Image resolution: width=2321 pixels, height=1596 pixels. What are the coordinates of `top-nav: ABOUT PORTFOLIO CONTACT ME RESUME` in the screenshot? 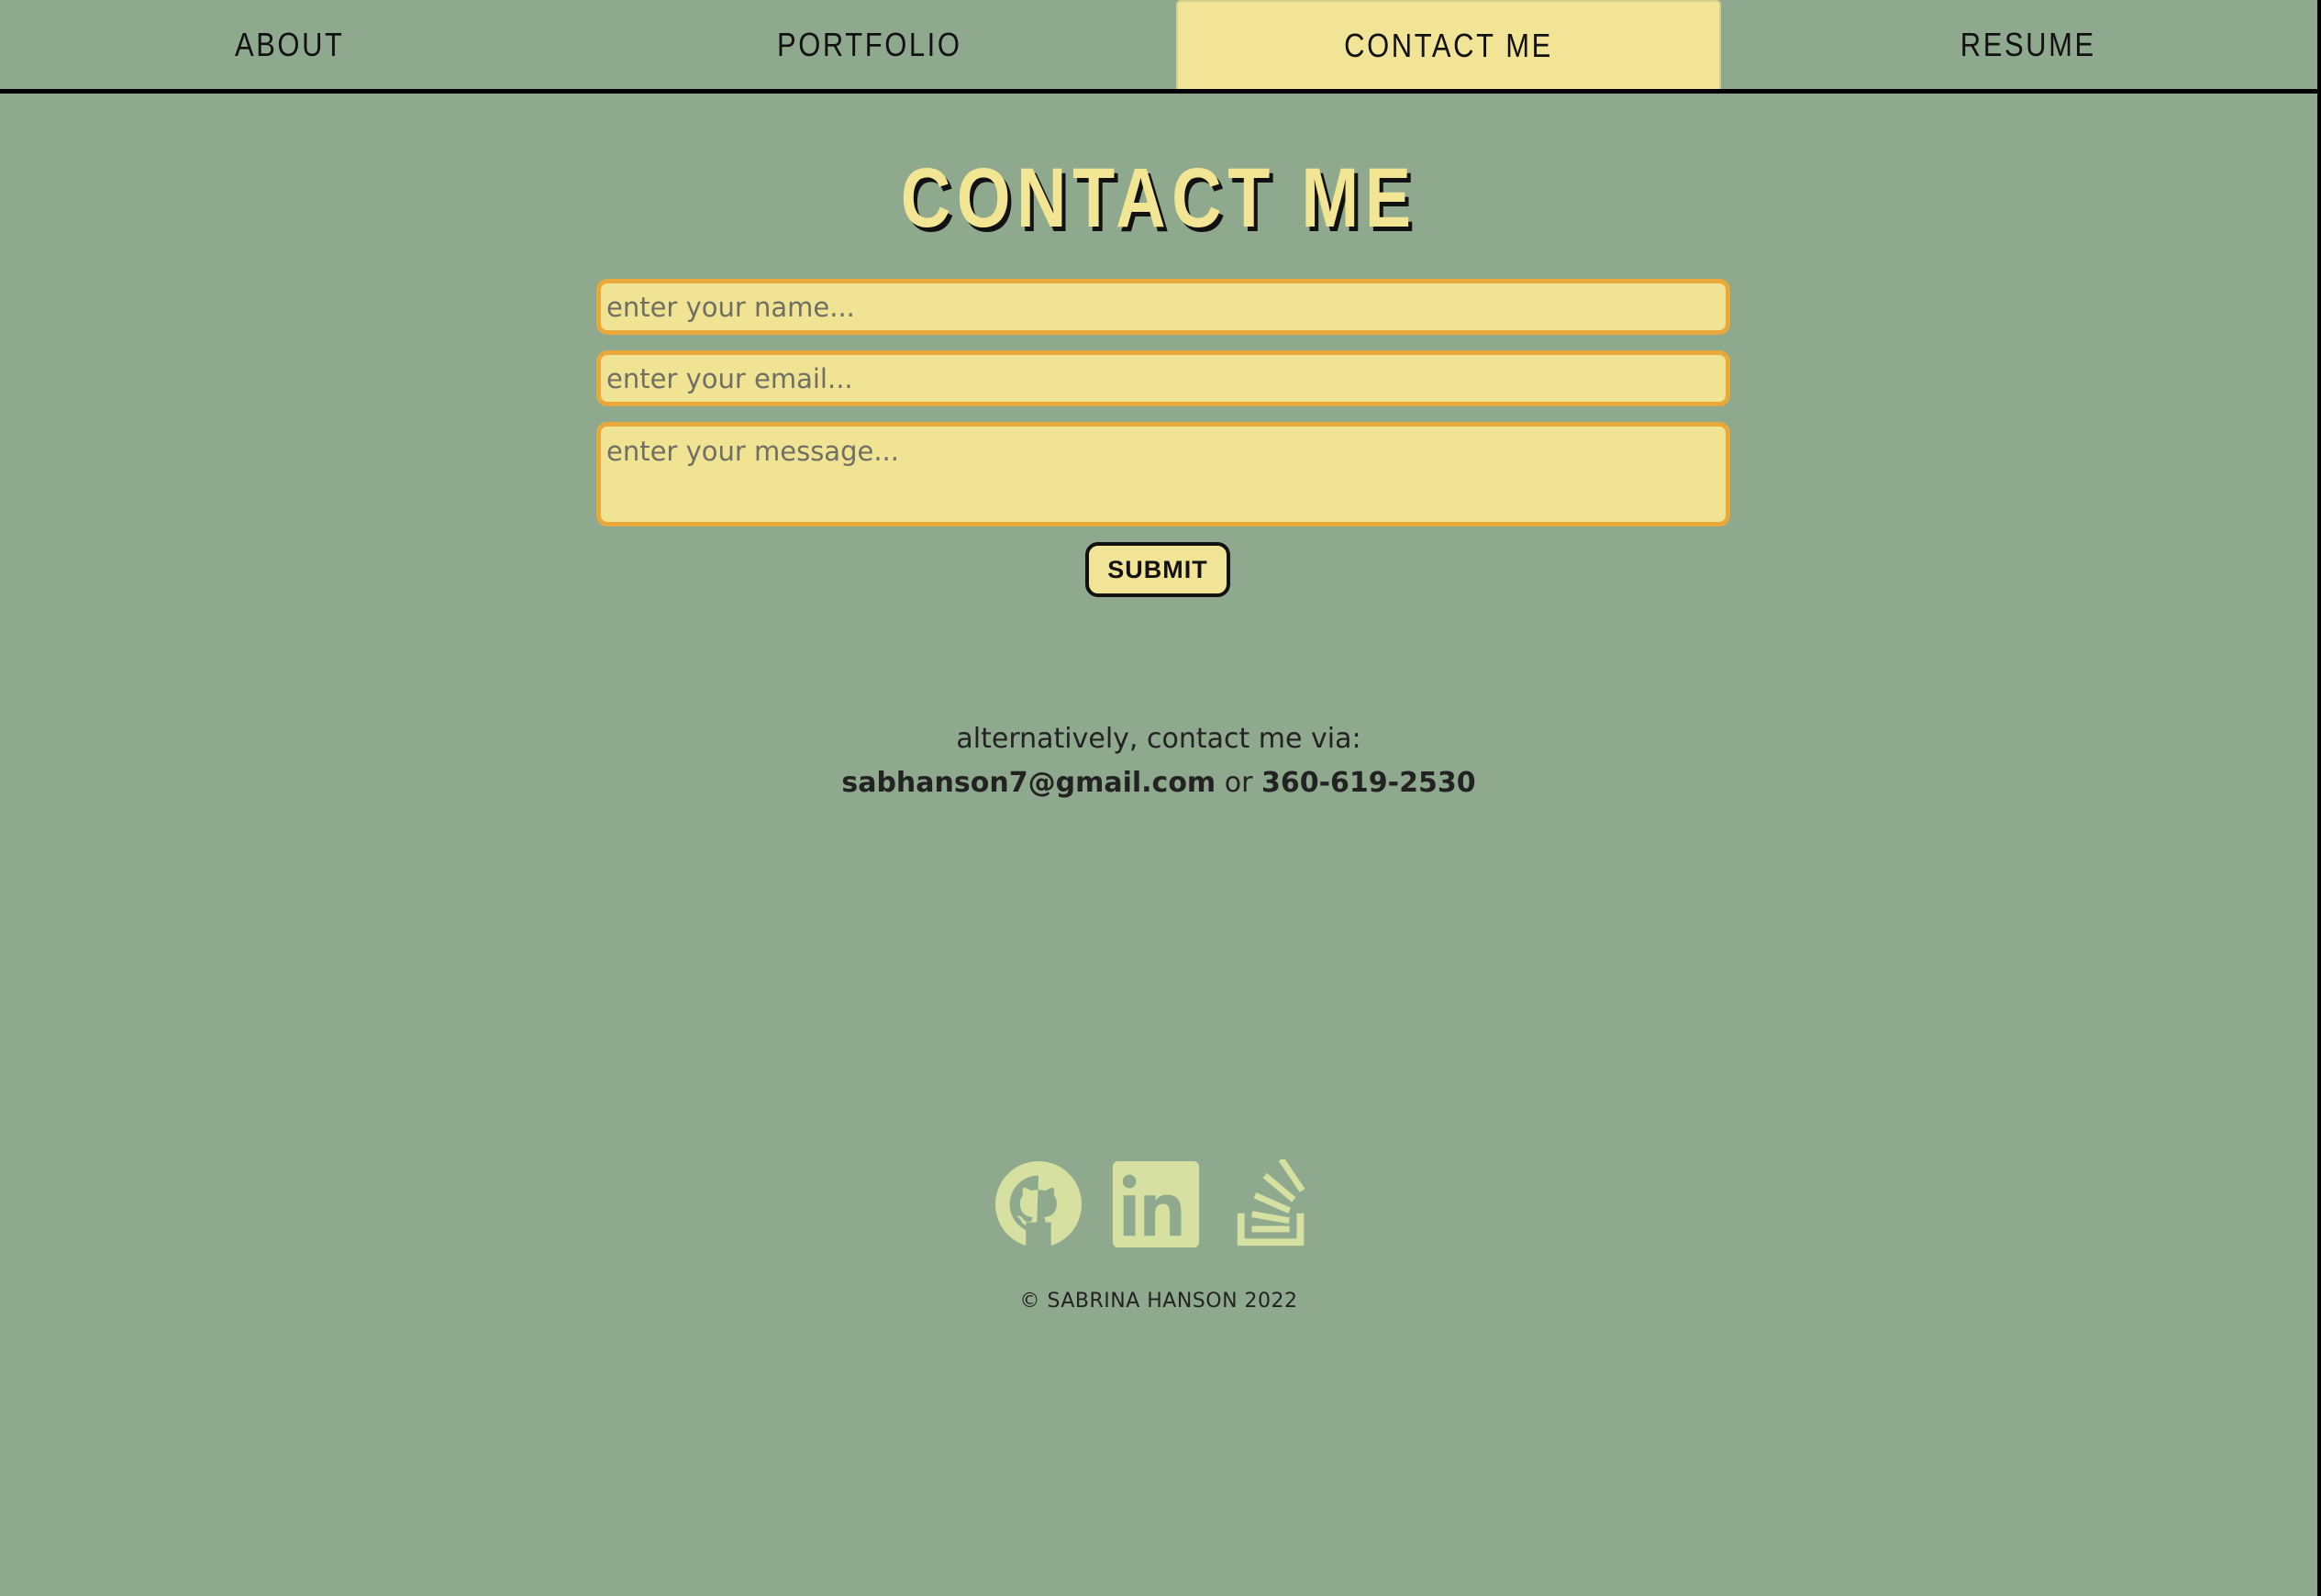 It's located at (1158, 47).